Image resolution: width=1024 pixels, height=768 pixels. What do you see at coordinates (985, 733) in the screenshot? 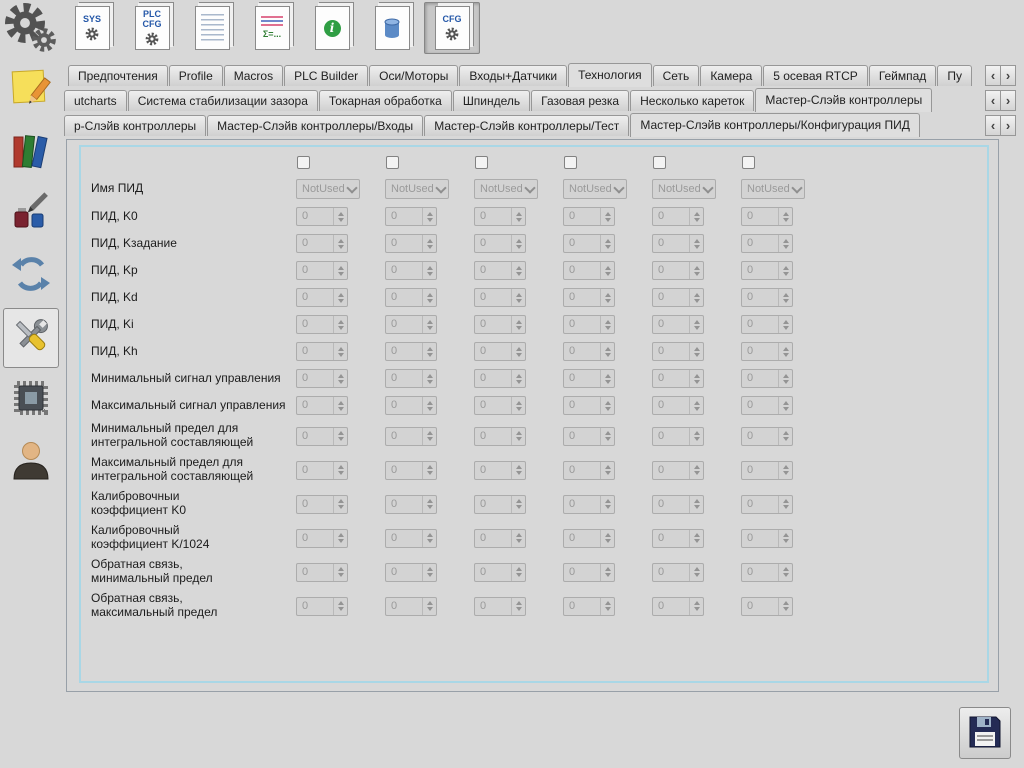
I see `save-button` at bounding box center [985, 733].